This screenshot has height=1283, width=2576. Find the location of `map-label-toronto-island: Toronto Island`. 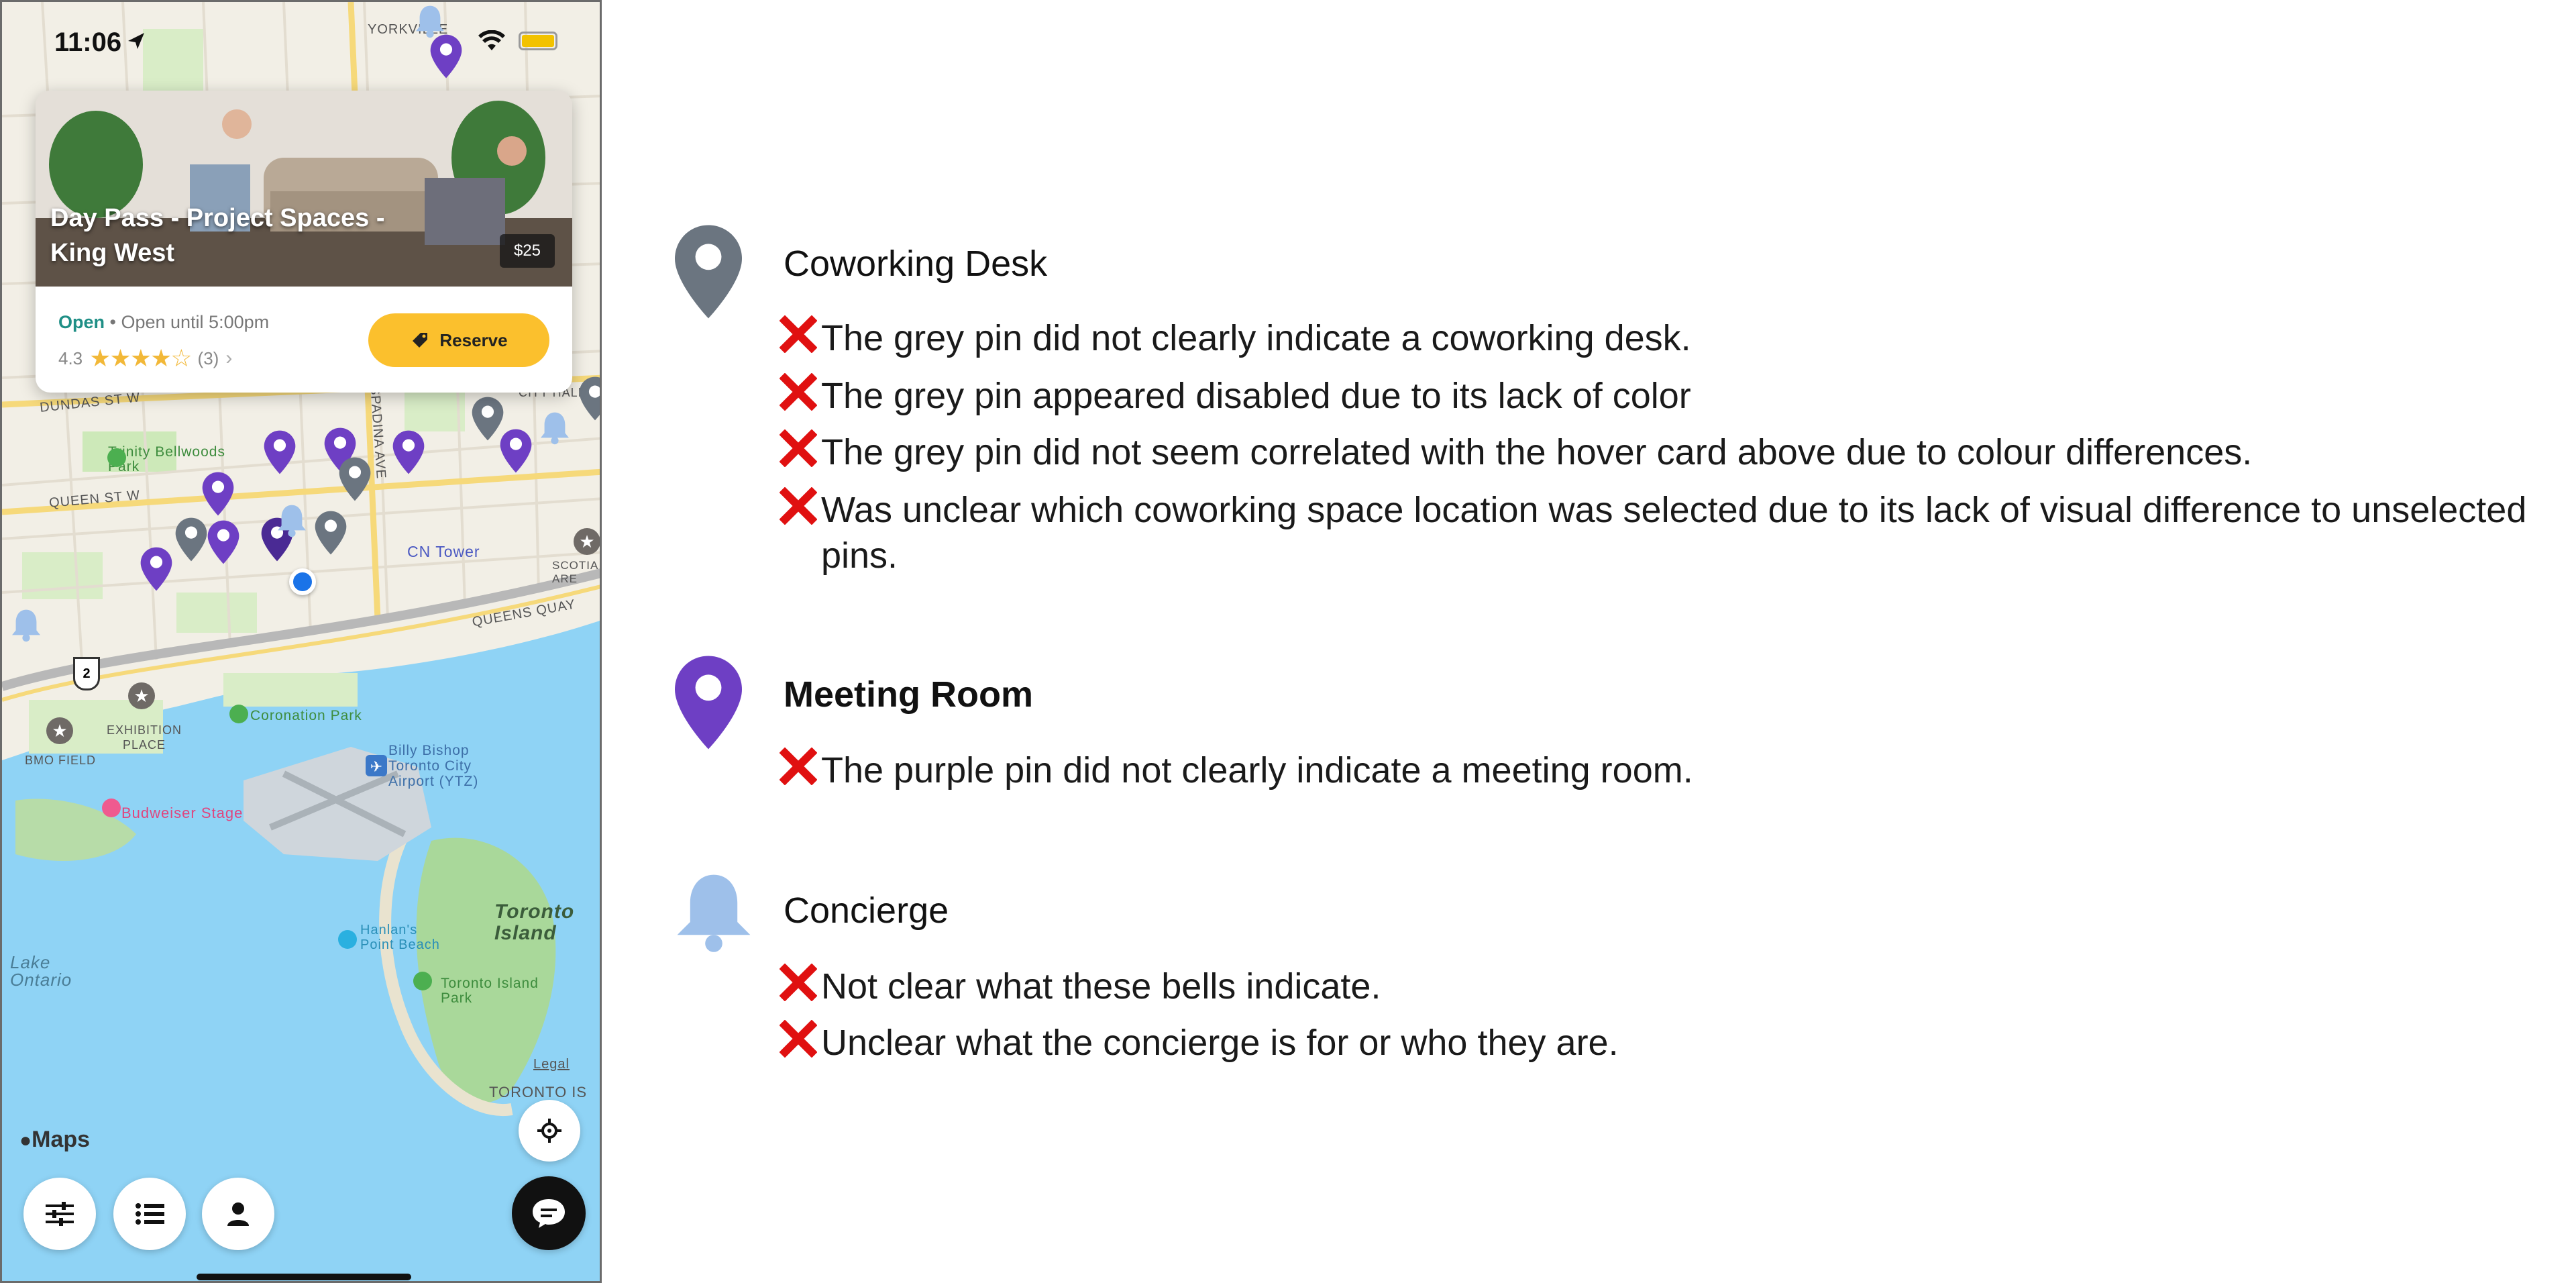

map-label-toronto-island: Toronto Island is located at coordinates (534, 922).